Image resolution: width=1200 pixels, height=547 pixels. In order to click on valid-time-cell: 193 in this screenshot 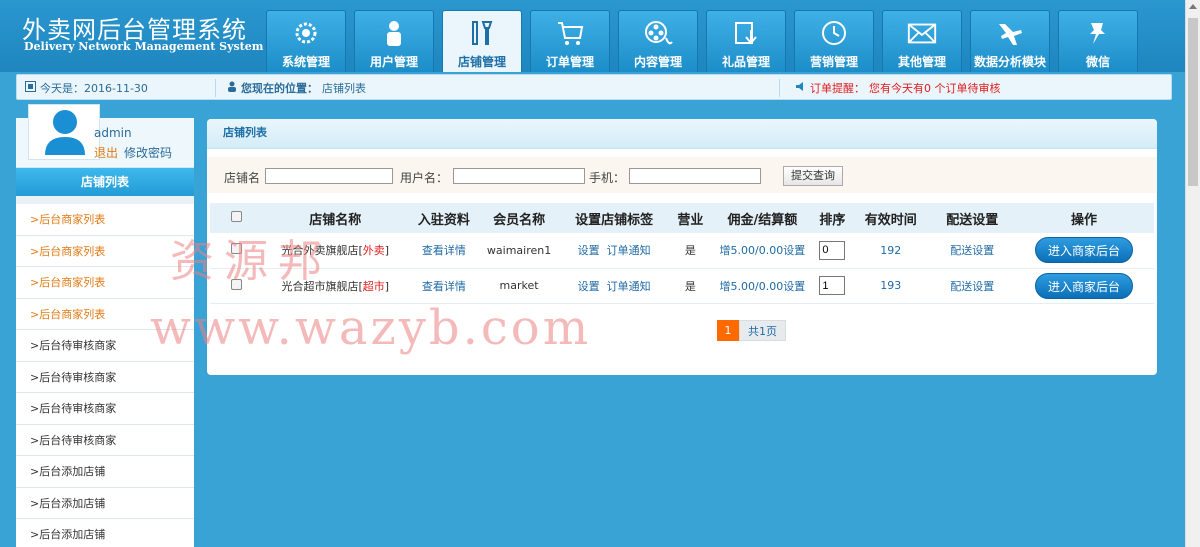, I will do `click(891, 286)`.